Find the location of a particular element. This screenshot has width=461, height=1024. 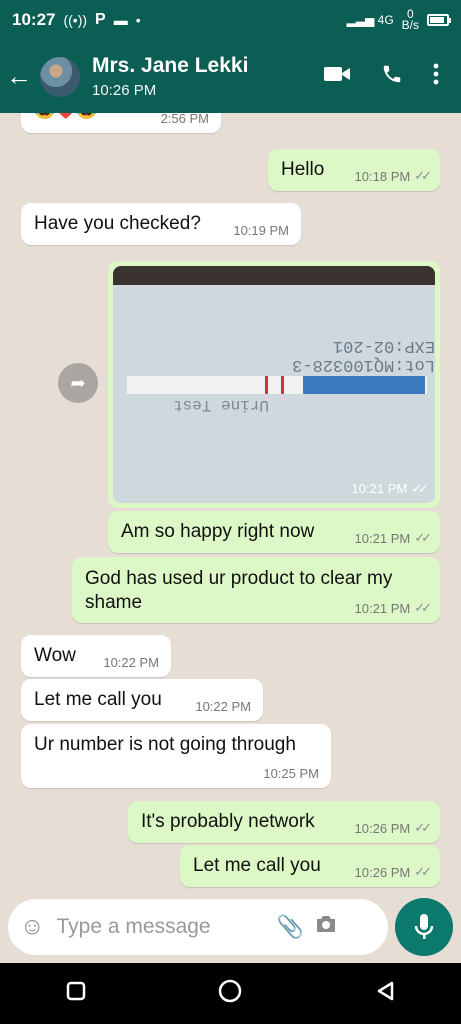

message-time: 2:56 PM is located at coordinates (184, 119).